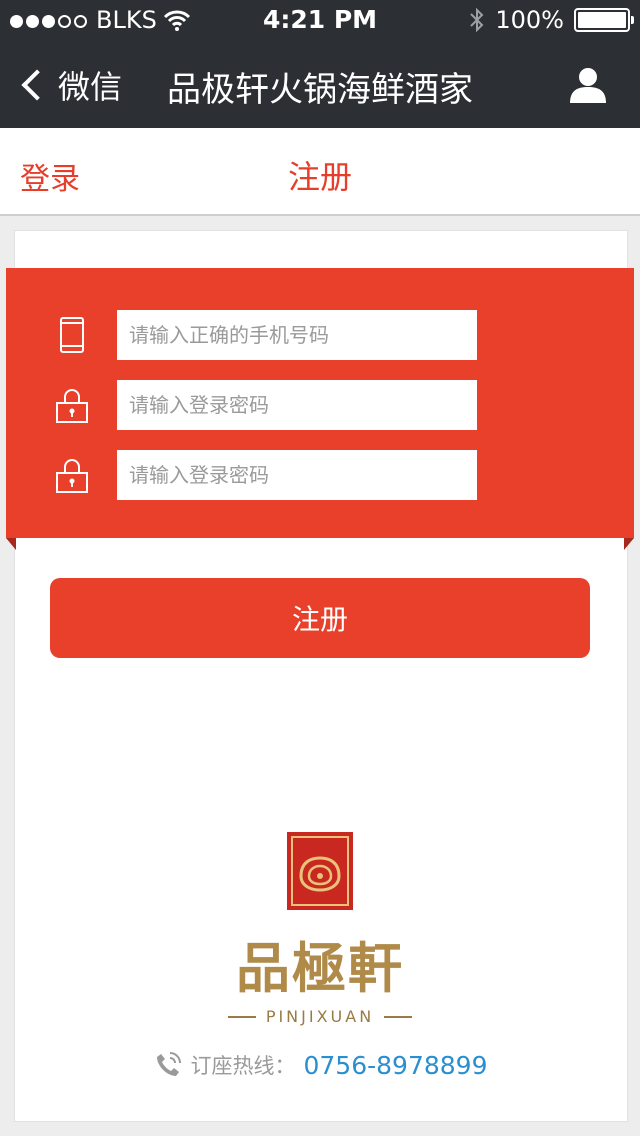 Image resolution: width=640 pixels, height=1136 pixels. Describe the element at coordinates (320, 20) in the screenshot. I see `status-bar: BLKS 4:21 PM 100%` at that location.